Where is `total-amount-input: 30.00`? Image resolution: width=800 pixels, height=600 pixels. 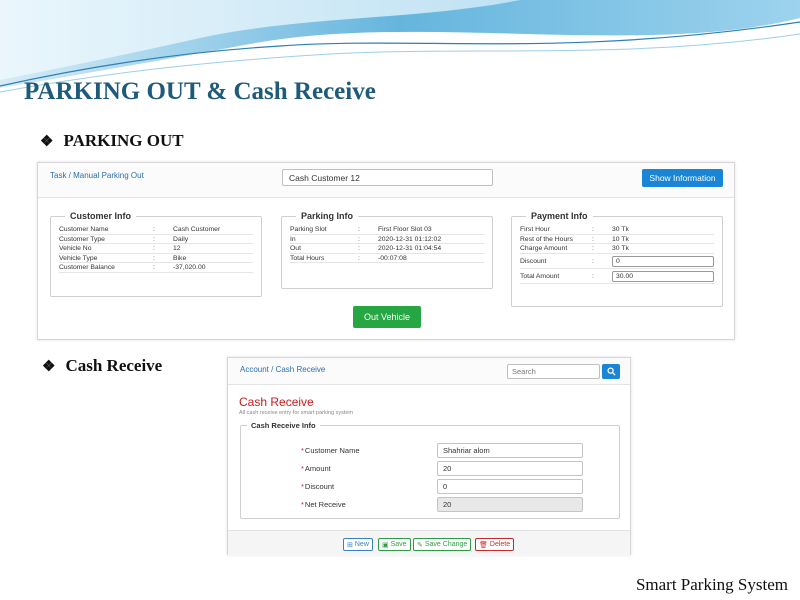
total-amount-input: 30.00 is located at coordinates (663, 276).